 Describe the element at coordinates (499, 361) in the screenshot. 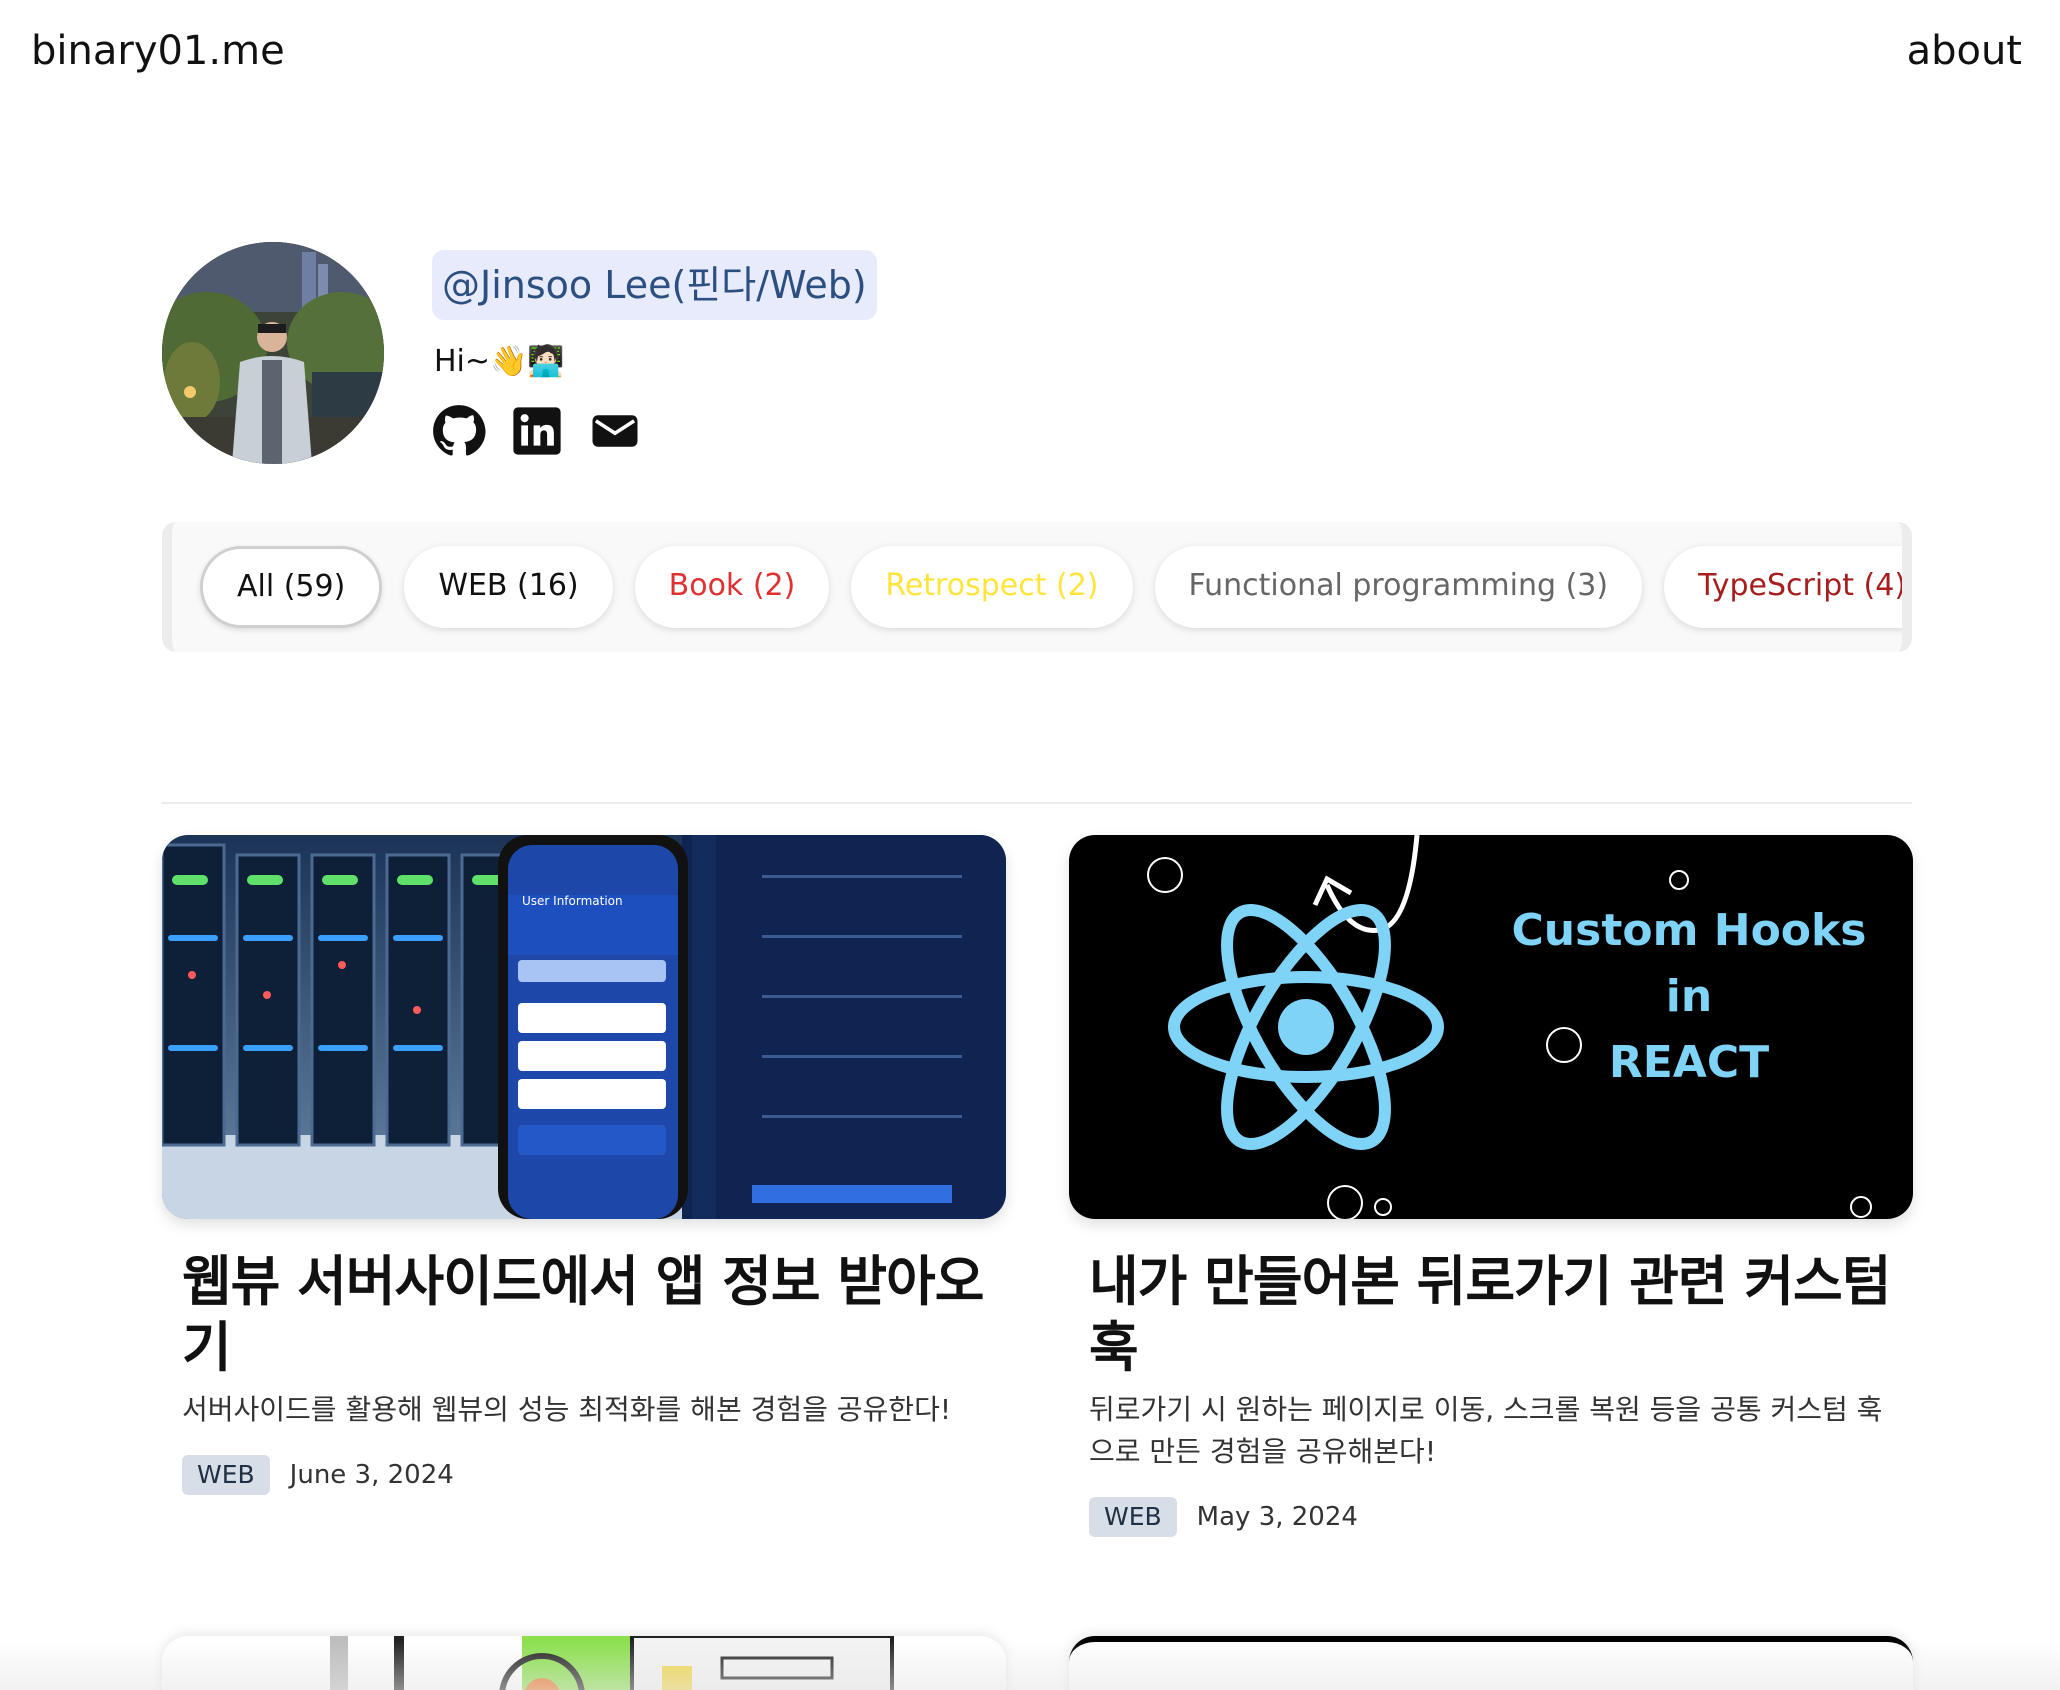

I see `greeting-text: Hi~👋🧑🏻‍💻` at that location.